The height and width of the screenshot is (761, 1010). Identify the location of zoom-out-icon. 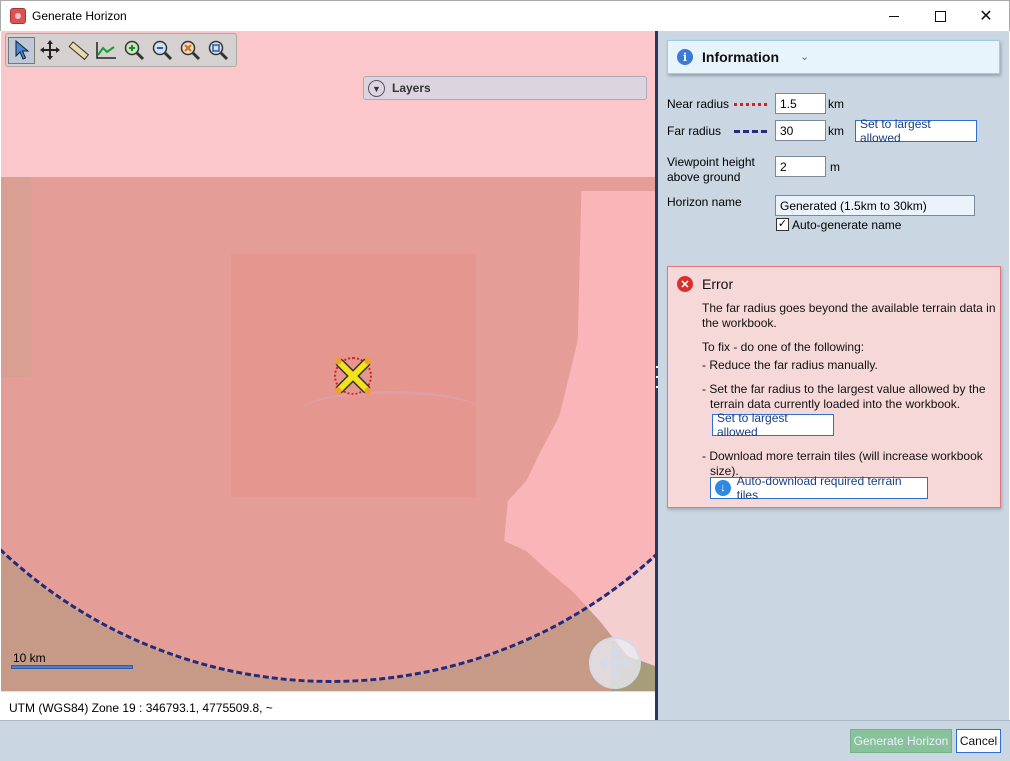
(162, 50).